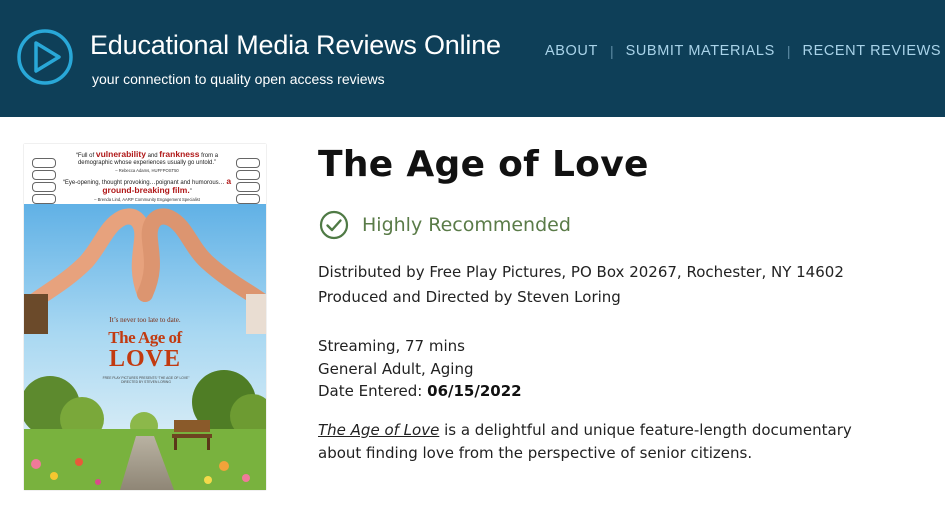  I want to click on nav-about: ABOUT, so click(571, 51).